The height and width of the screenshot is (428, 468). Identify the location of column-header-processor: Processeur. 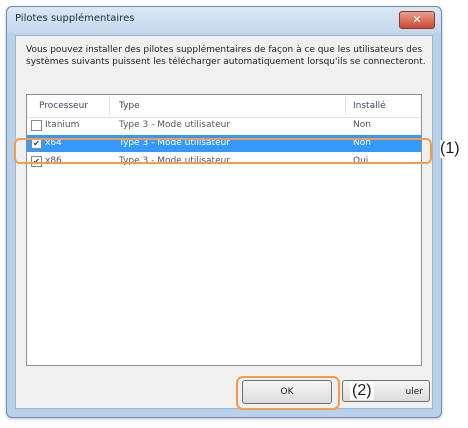
(63, 106).